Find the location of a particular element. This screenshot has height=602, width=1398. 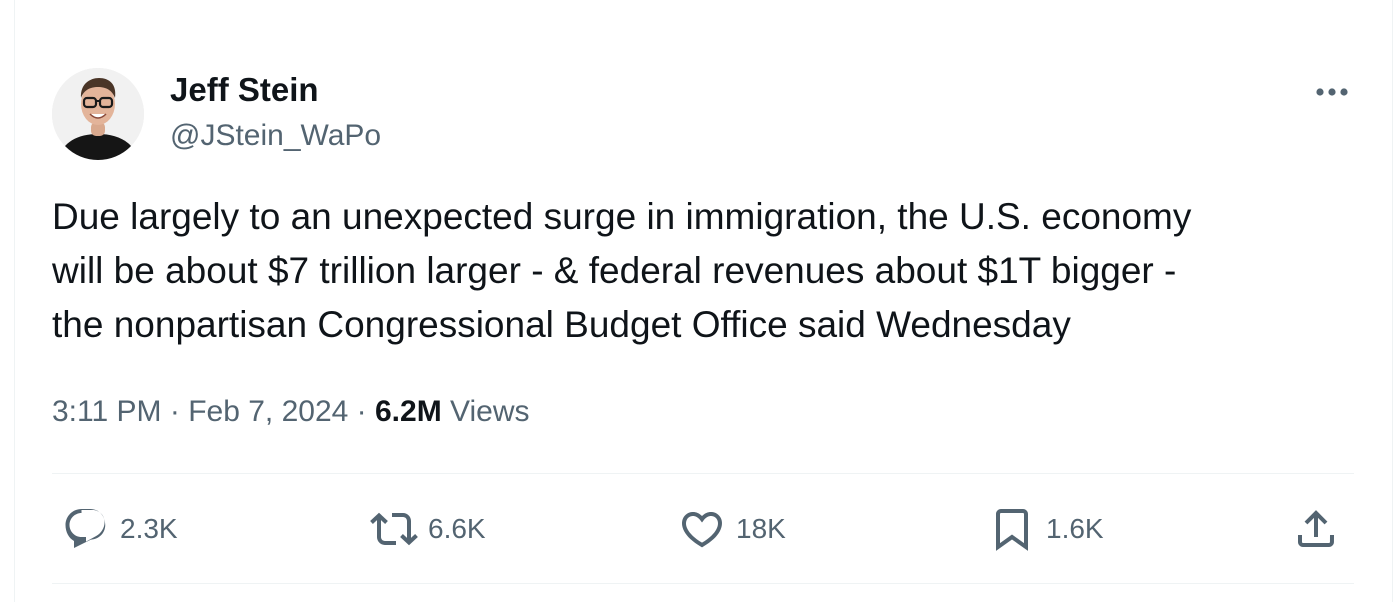

more-dots-icon is located at coordinates (1332, 92).